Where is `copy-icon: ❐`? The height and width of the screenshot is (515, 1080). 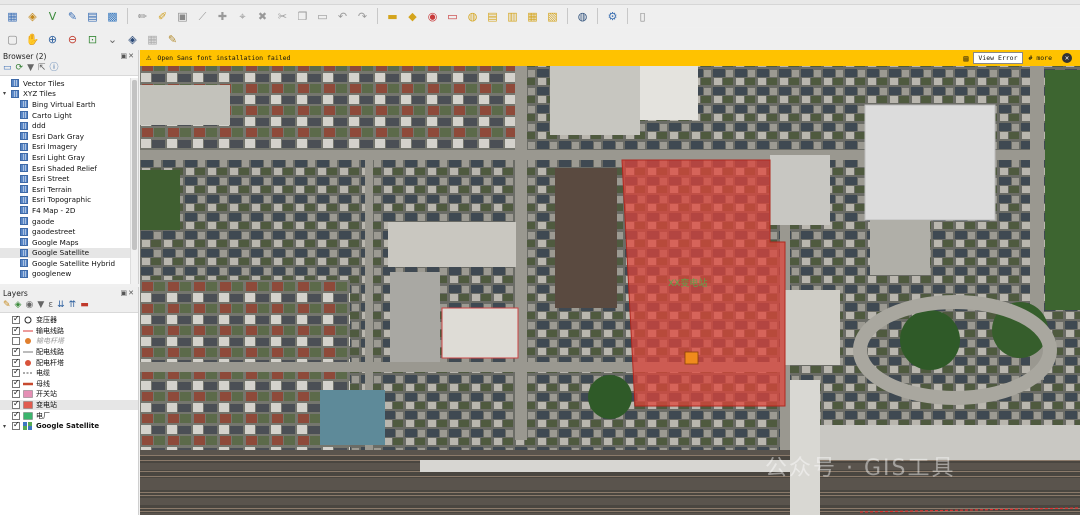
copy-icon: ❐ is located at coordinates (302, 16).